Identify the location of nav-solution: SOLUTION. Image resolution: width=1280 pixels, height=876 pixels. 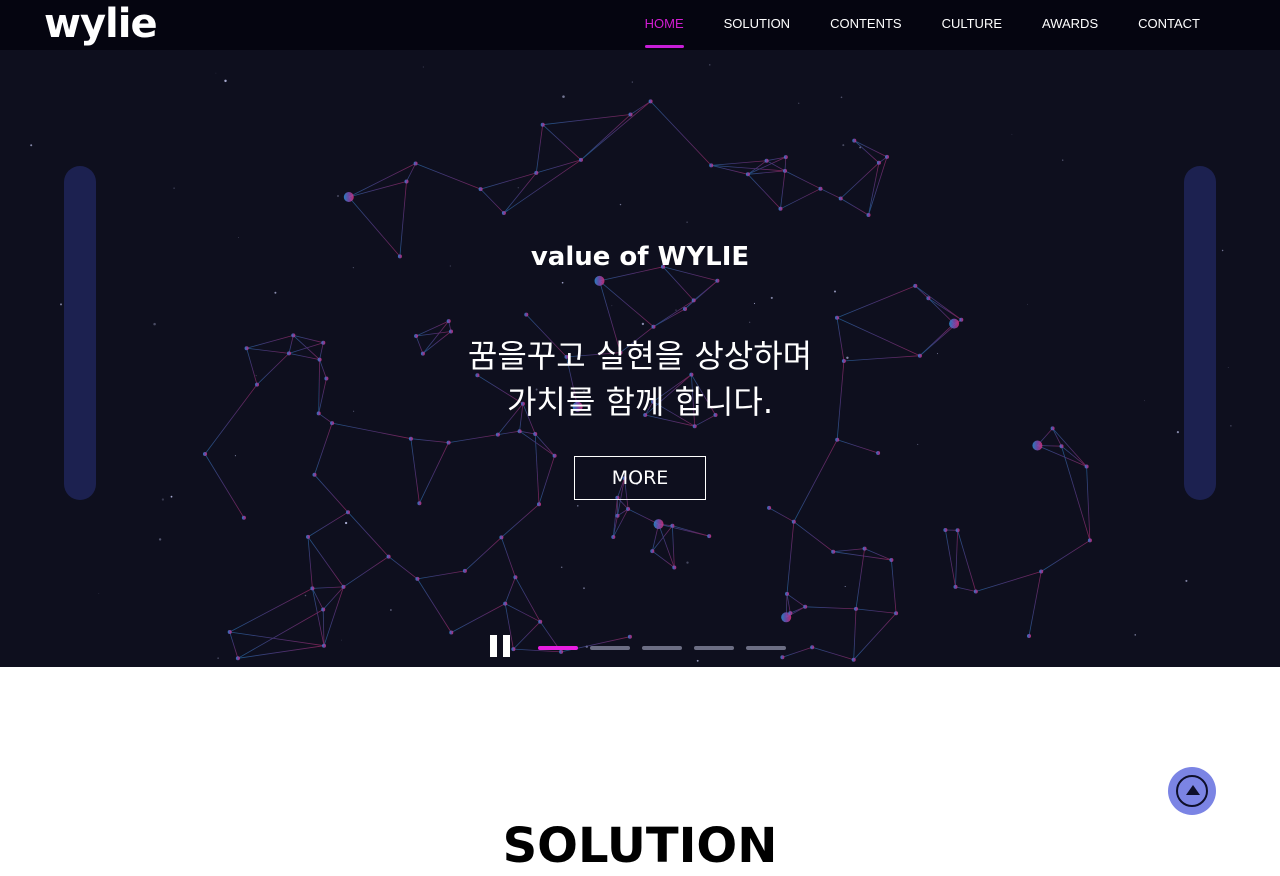
(757, 25).